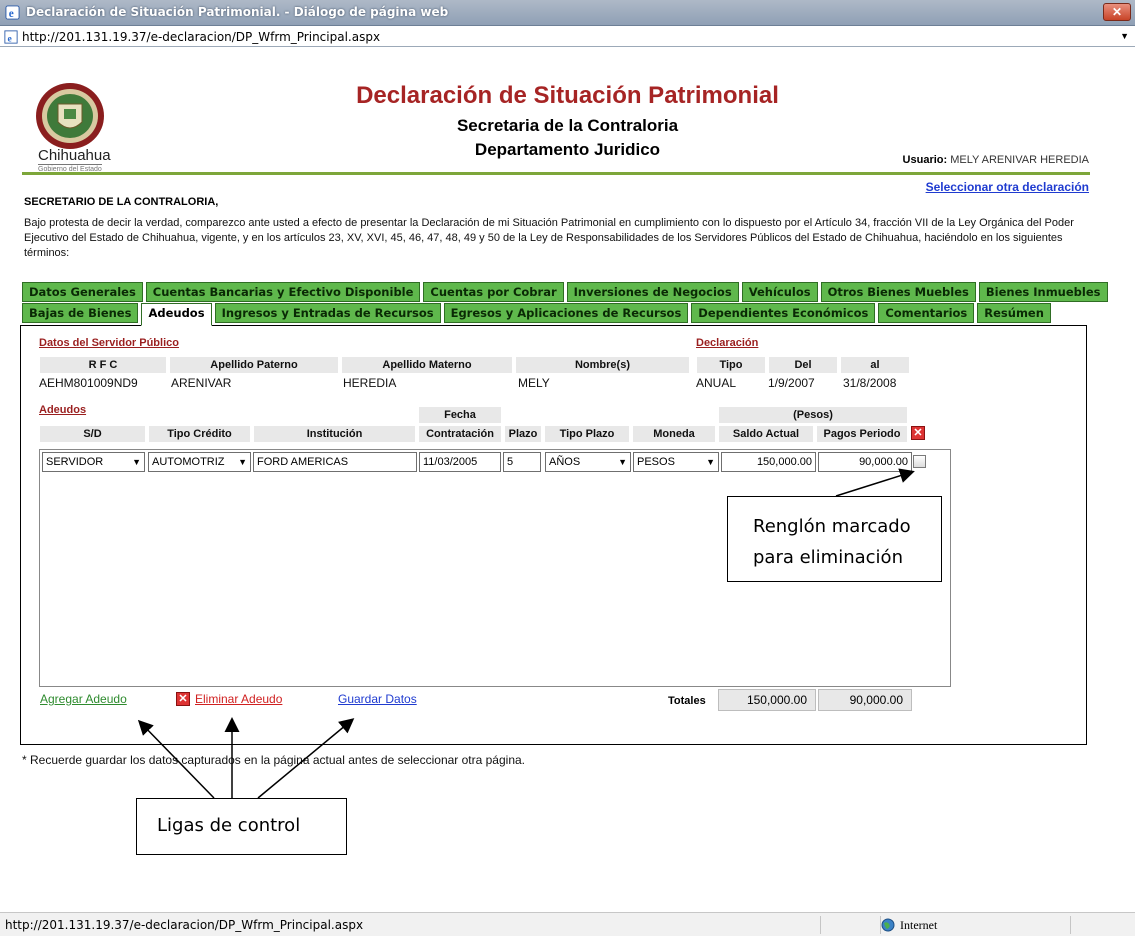  What do you see at coordinates (201, 383) in the screenshot?
I see `value-apellido-paterno: ARENIVAR` at bounding box center [201, 383].